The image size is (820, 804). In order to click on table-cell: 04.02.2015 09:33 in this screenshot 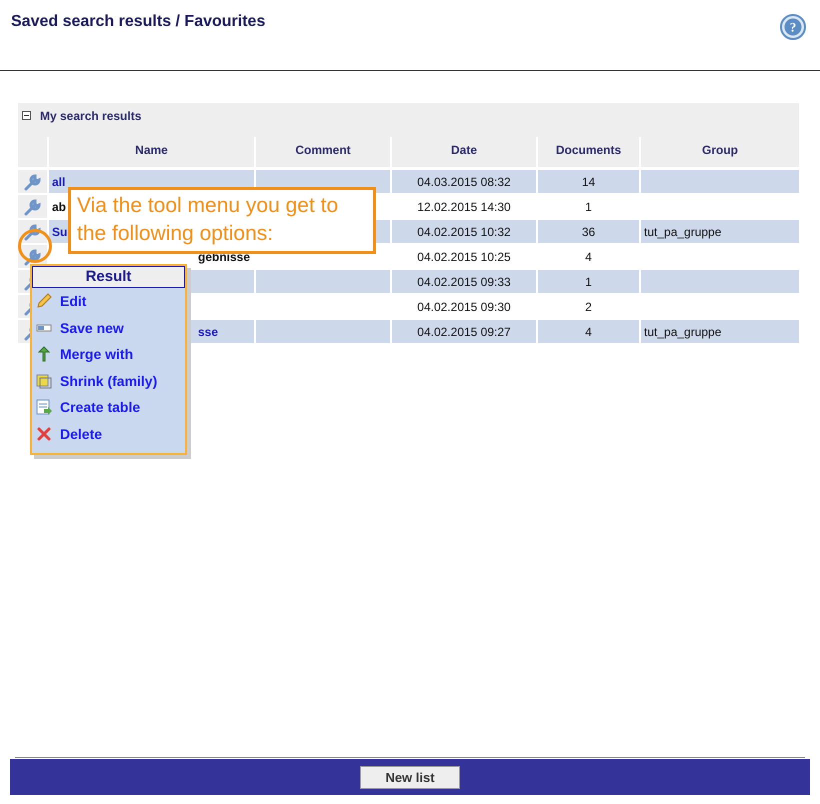, I will do `click(464, 282)`.